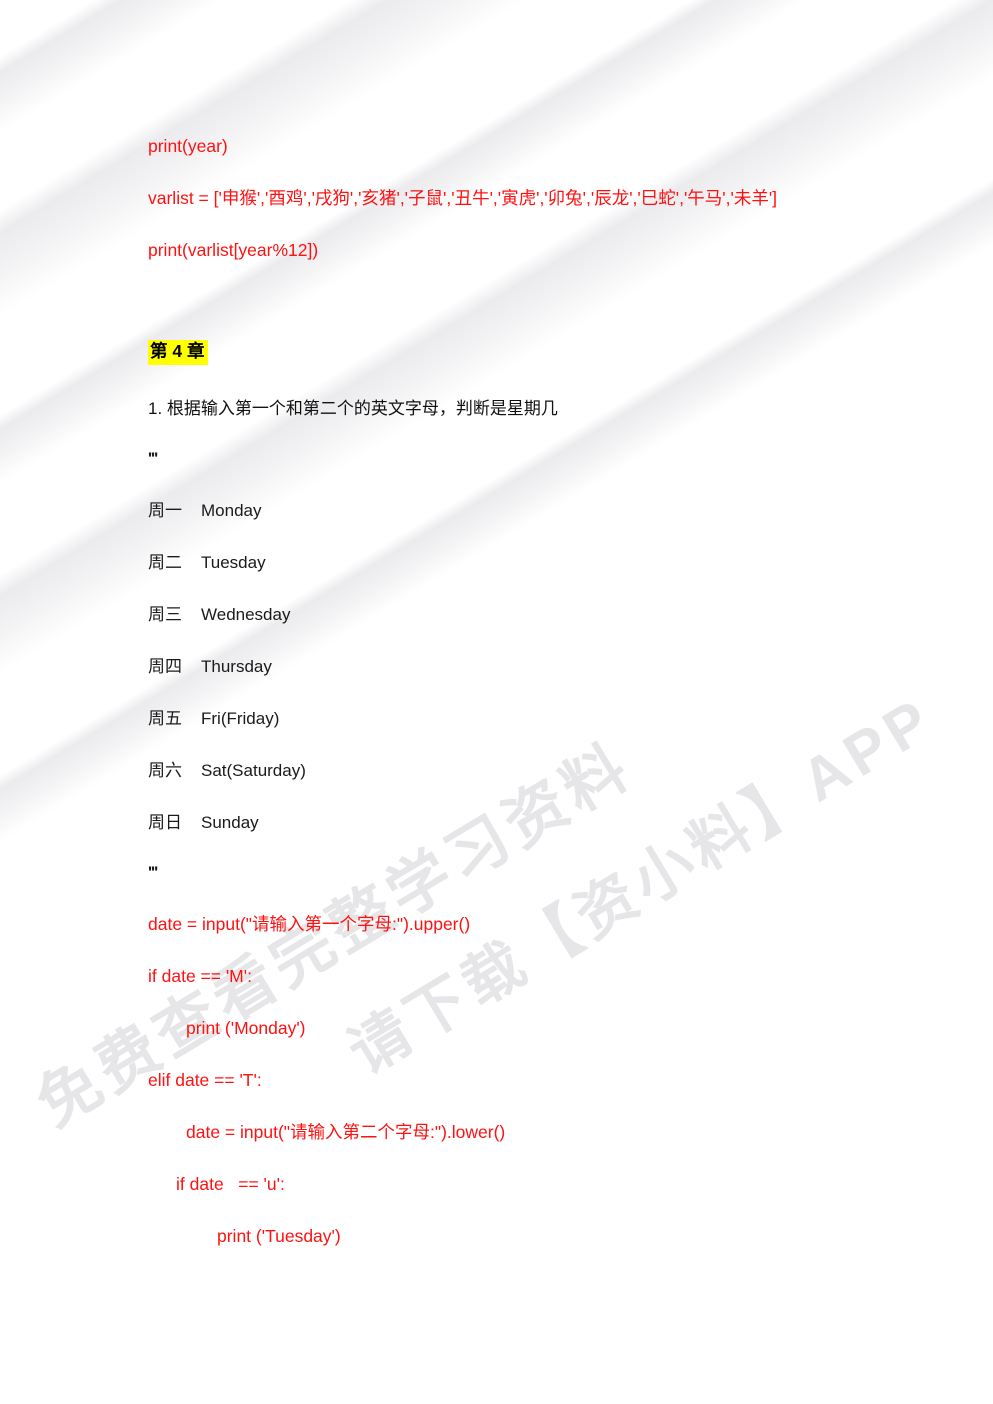  Describe the element at coordinates (309, 924) in the screenshot. I see `code-line-date-input-first: date = input("请输入第一个字母:").upper()` at that location.